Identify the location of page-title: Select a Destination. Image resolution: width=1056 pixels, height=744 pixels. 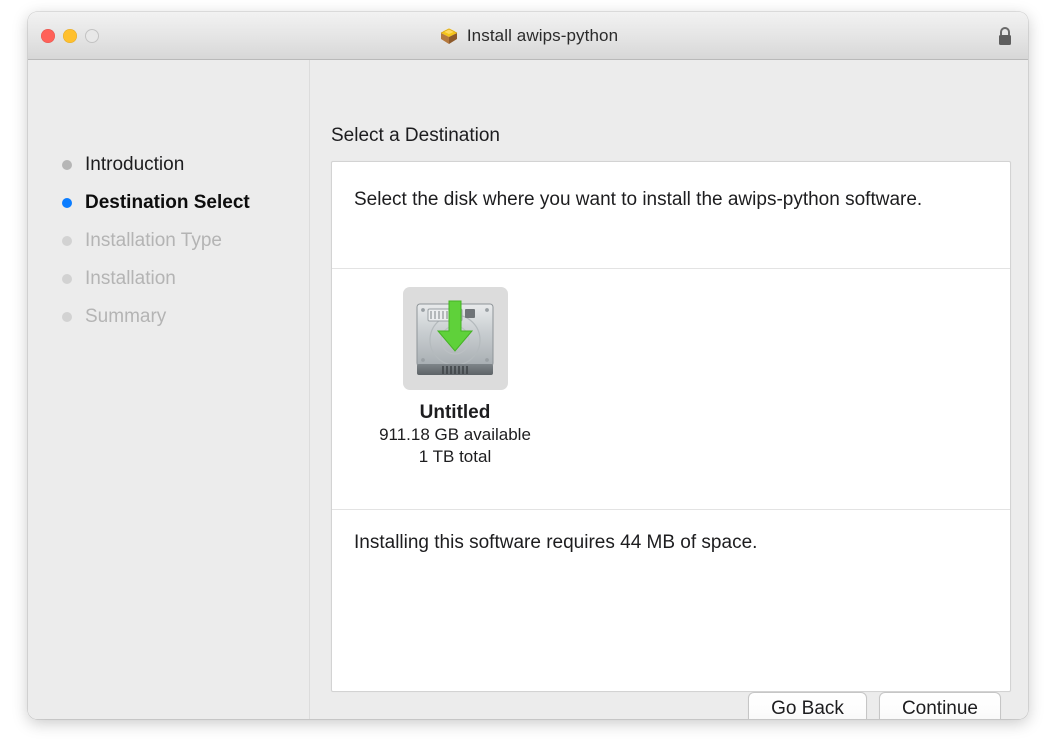
(415, 135).